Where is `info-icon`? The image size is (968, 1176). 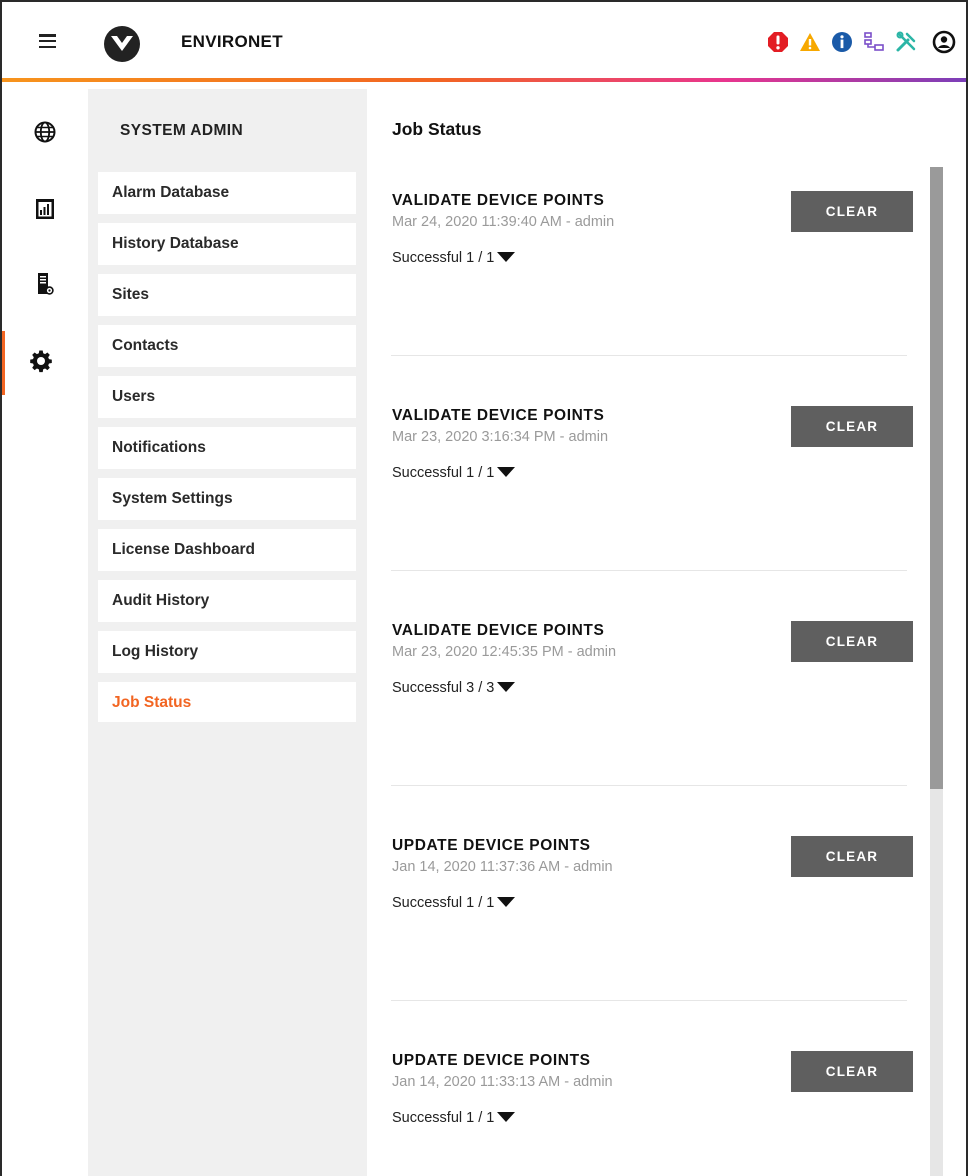
info-icon is located at coordinates (842, 42).